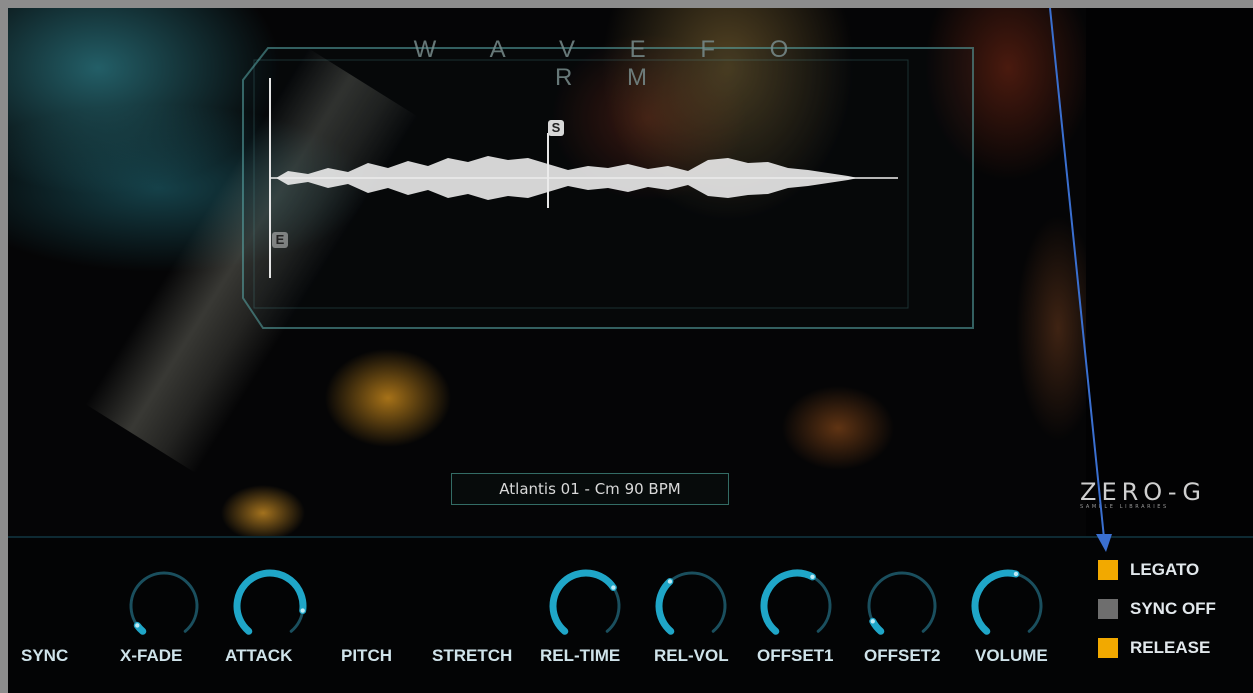  Describe the element at coordinates (613, 63) in the screenshot. I see `waveform-title: W A V E F O R M` at that location.